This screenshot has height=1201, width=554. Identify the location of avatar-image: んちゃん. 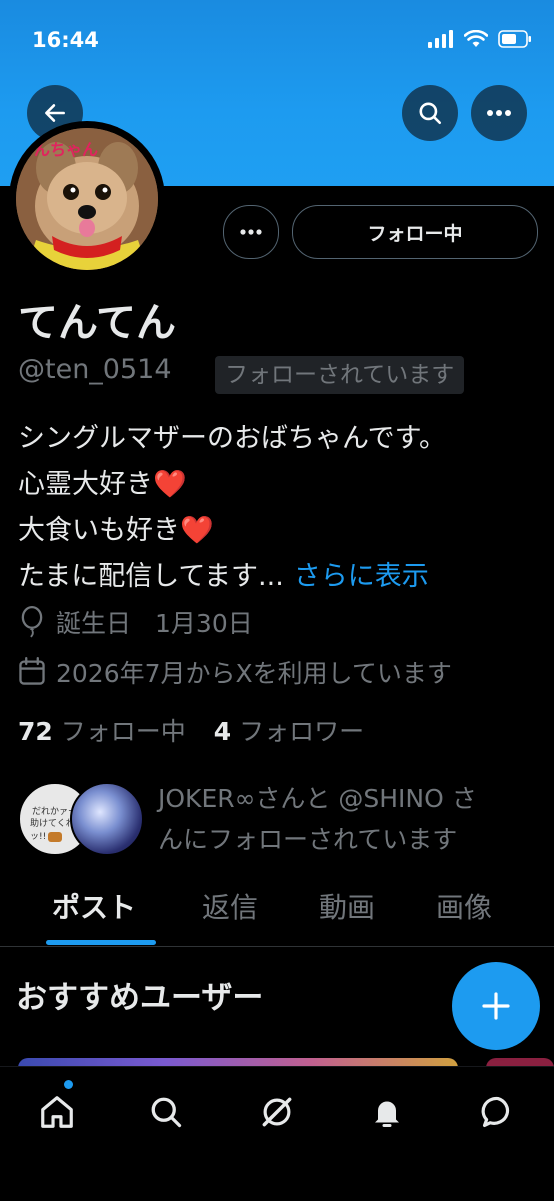
(87, 199).